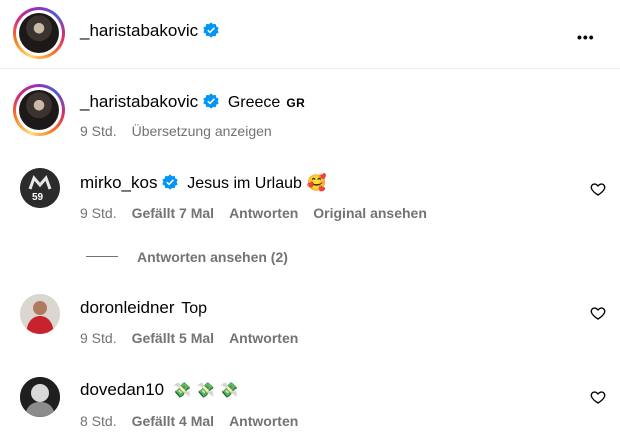  I want to click on comment-text: Jesus im Urlaub, so click(244, 183).